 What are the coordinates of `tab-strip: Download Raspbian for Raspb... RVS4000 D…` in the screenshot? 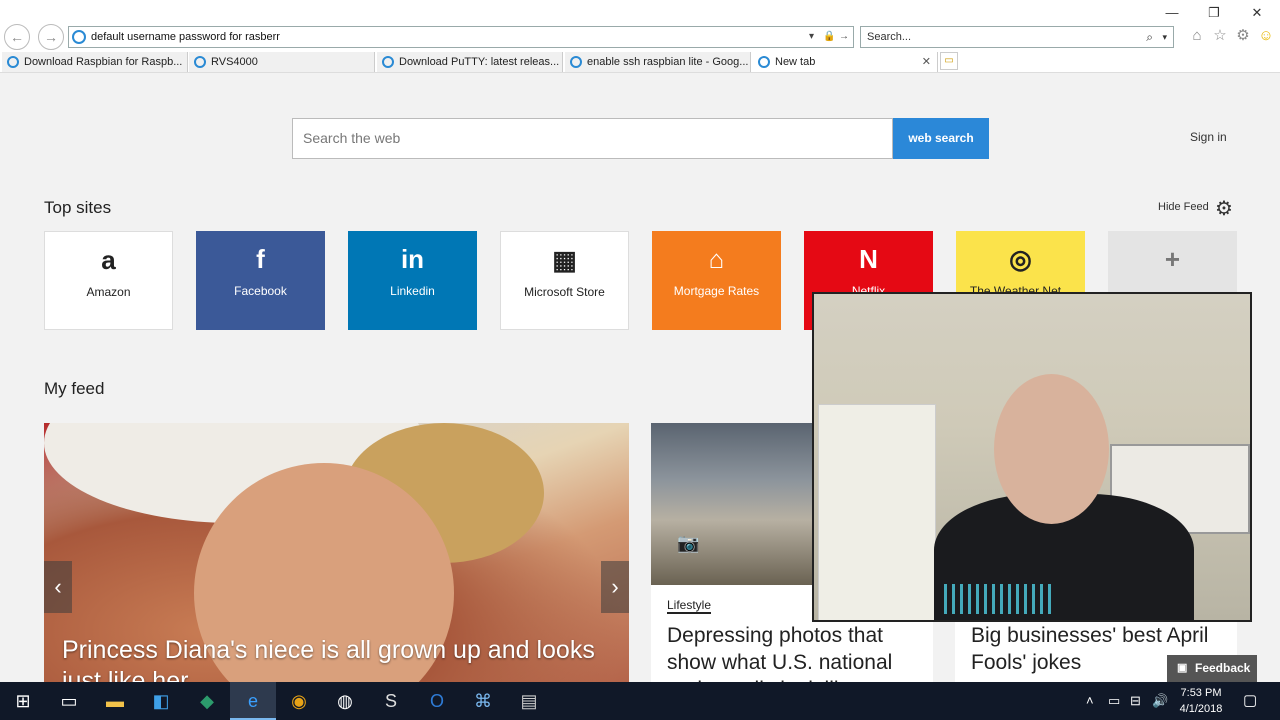 It's located at (640, 62).